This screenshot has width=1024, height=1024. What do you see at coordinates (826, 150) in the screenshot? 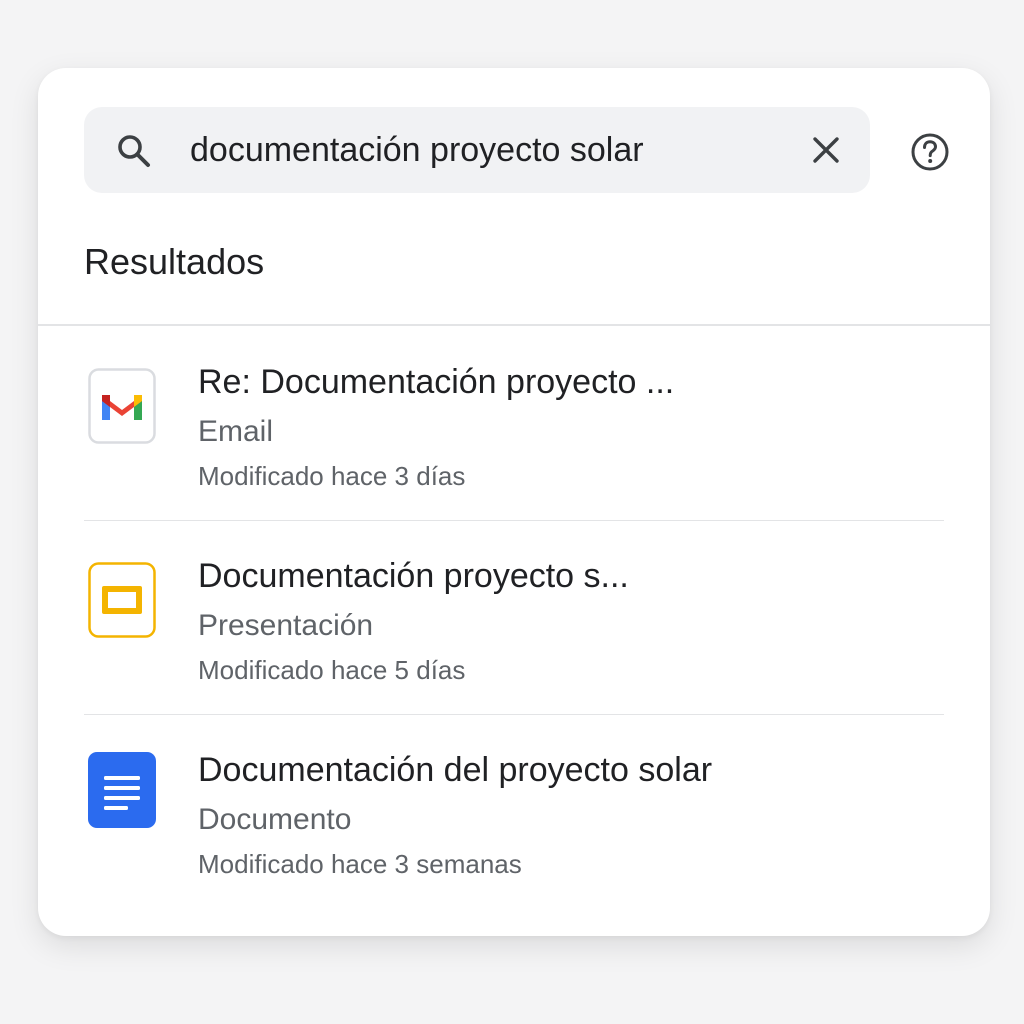
I see `close-icon` at bounding box center [826, 150].